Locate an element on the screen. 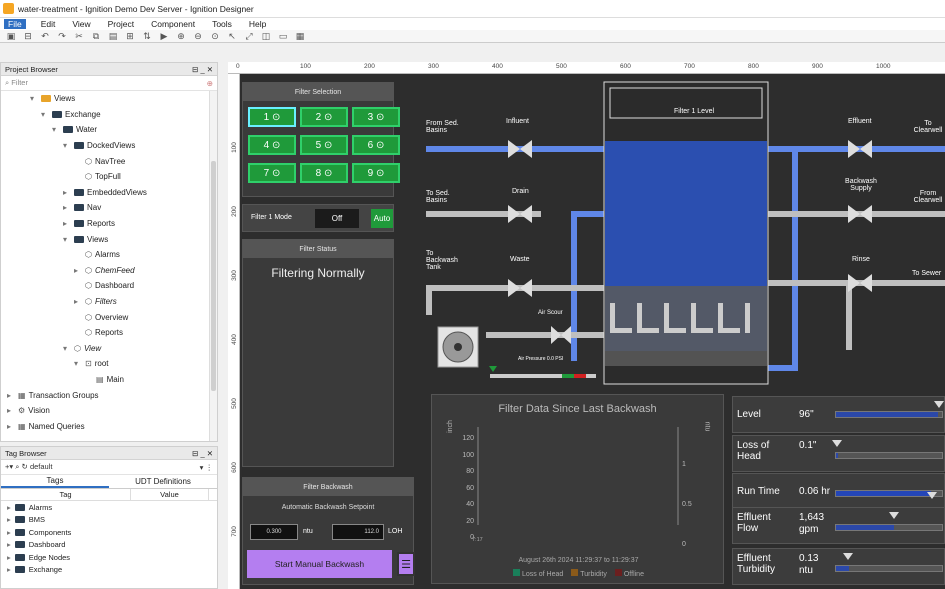 This screenshot has width=945, height=589. menu-edit: Edit is located at coordinates (48, 24).